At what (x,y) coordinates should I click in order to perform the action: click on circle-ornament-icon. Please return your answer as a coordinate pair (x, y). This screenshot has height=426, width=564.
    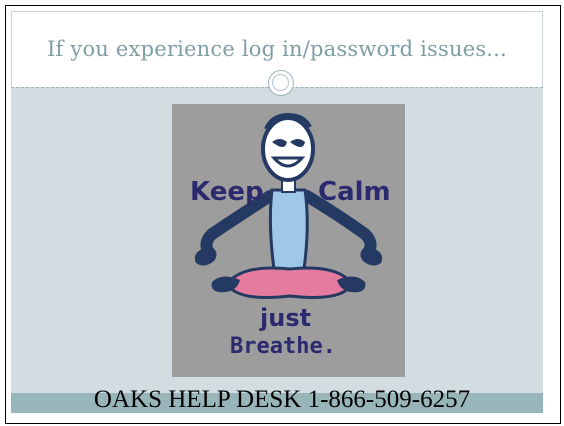
    Looking at the image, I should click on (281, 83).